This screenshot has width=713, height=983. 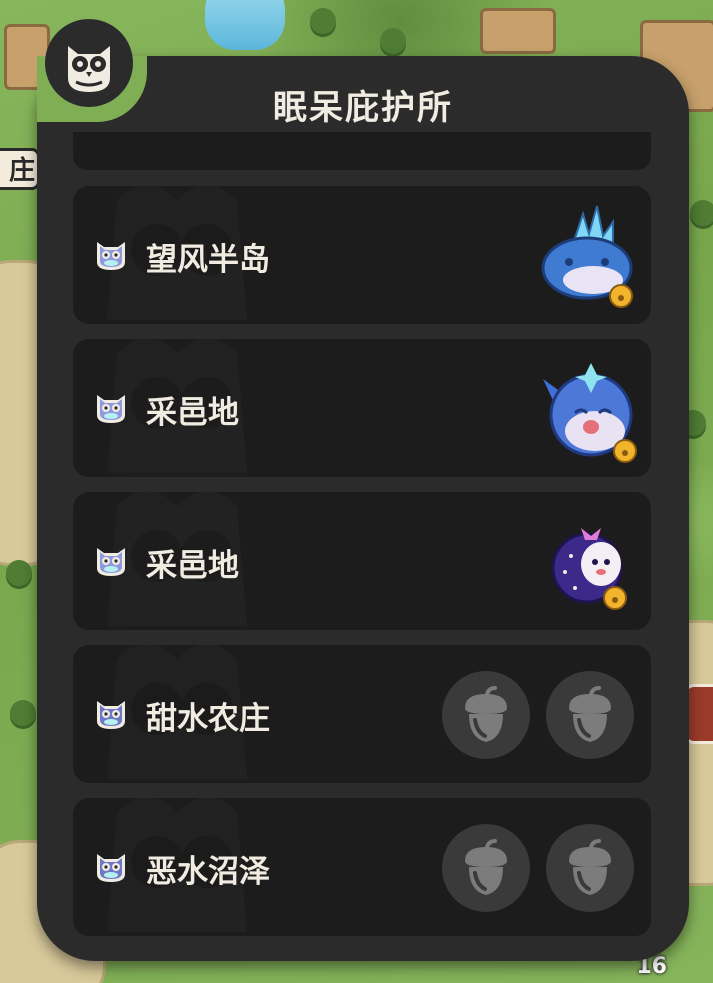 I want to click on crystal-whale-creature, so click(x=587, y=255).